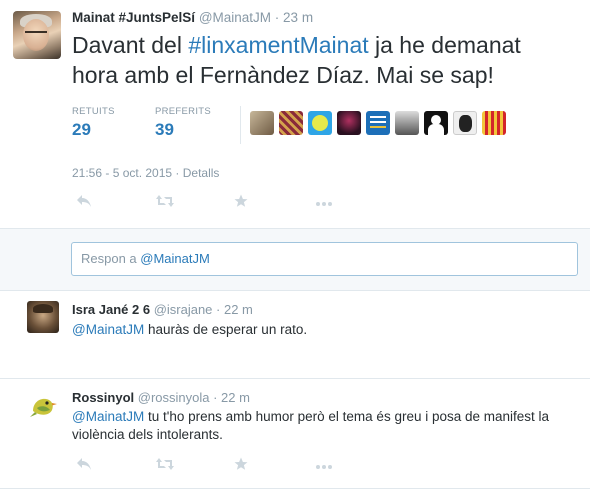 The width and height of the screenshot is (590, 489). Describe the element at coordinates (226, 329) in the screenshot. I see `reply-text-part: hauràs de esperar un rato.` at that location.